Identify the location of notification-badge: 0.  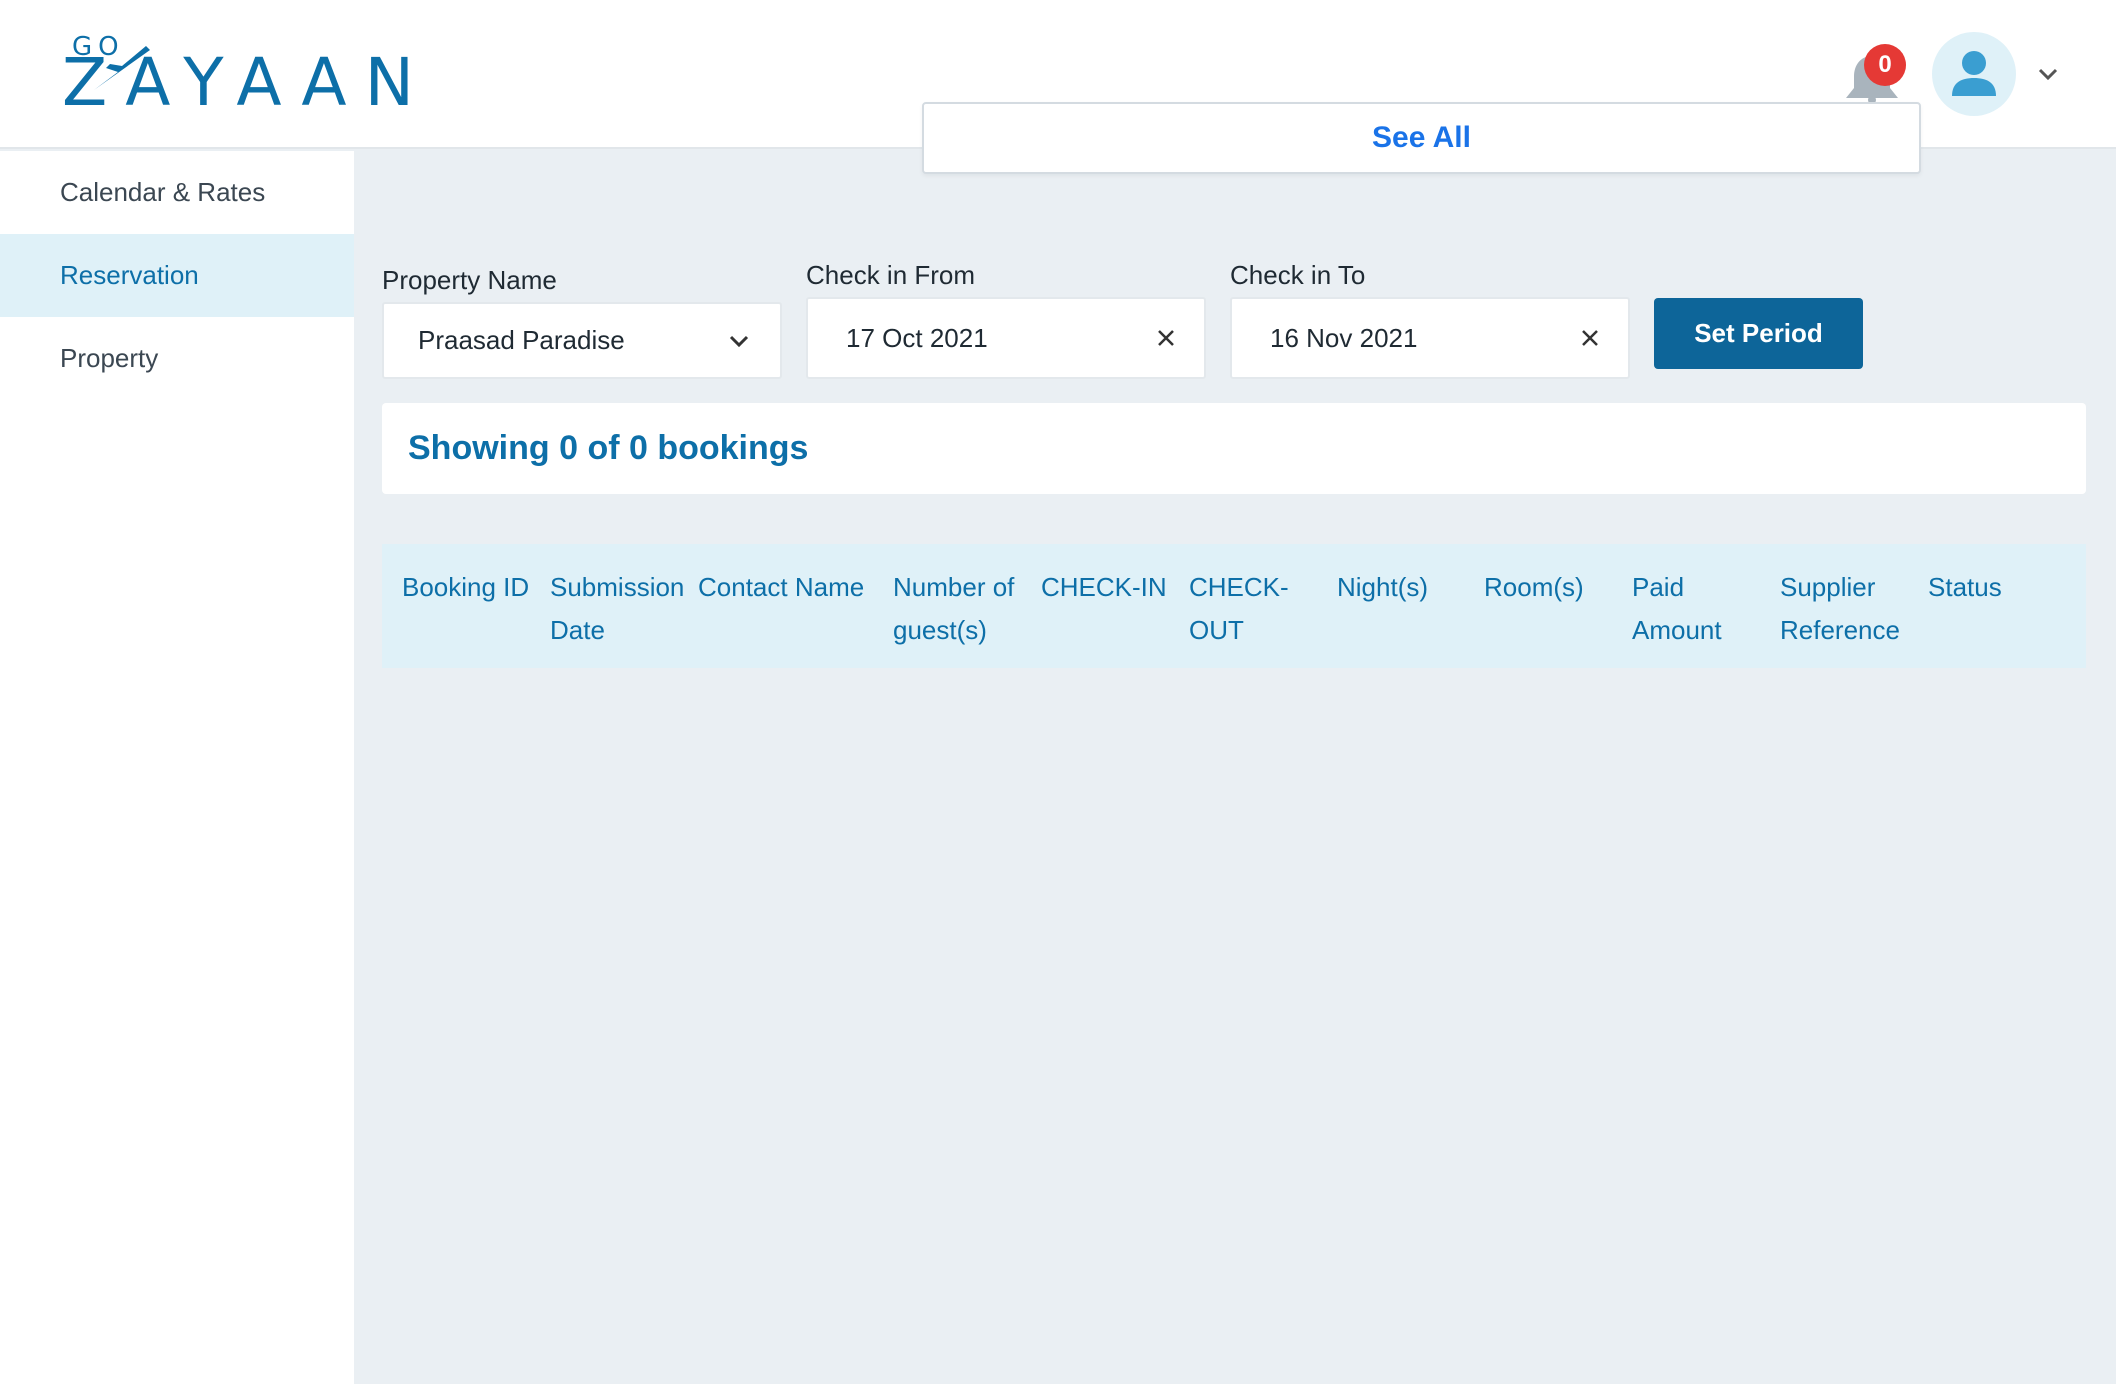
(1885, 65).